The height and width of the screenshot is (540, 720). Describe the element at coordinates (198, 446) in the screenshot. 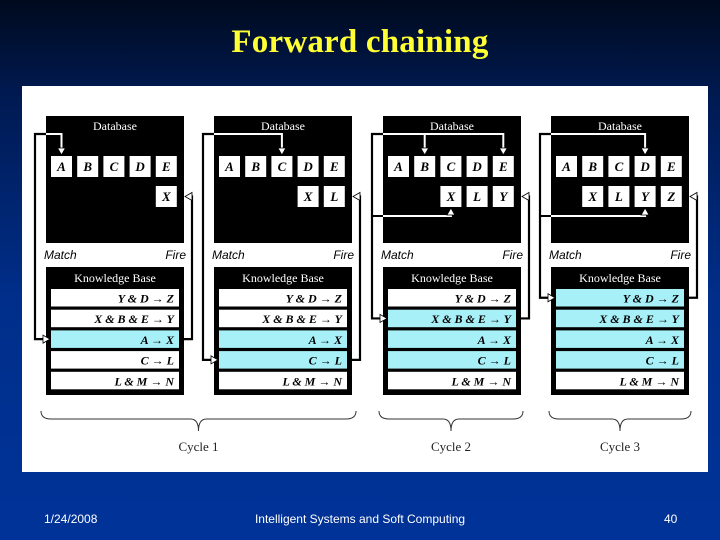

I see `cycle-label: Cycle 1` at that location.